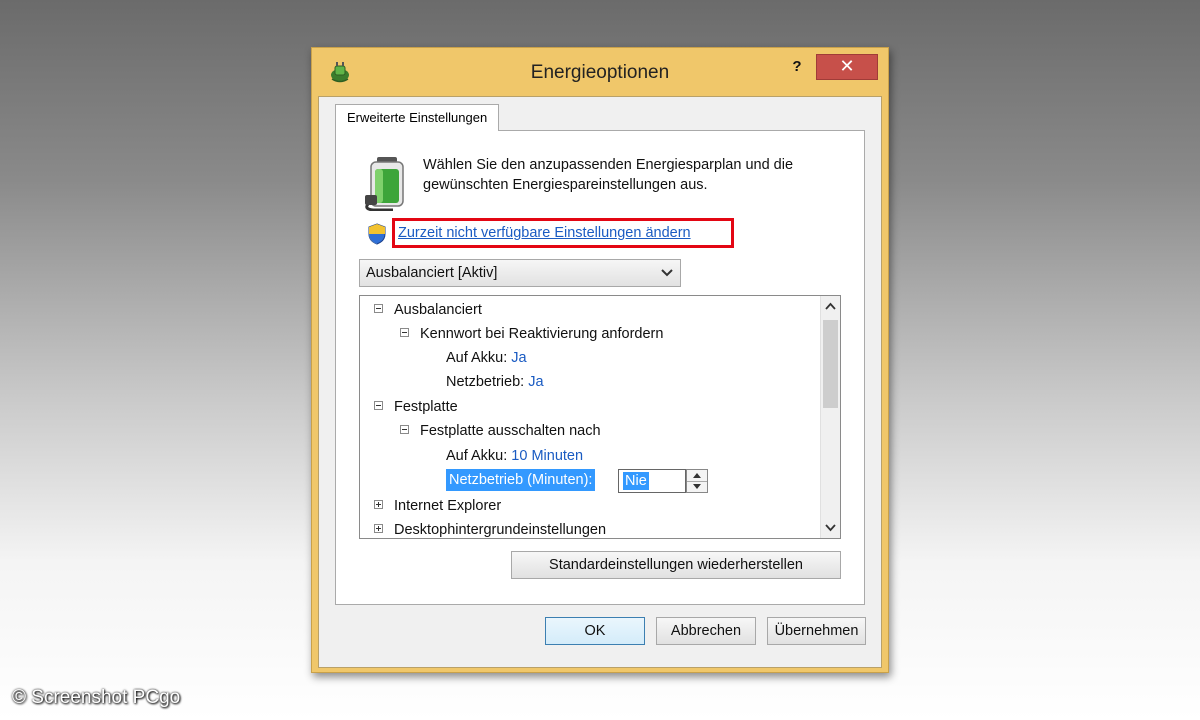  I want to click on spin-buttons, so click(697, 481).